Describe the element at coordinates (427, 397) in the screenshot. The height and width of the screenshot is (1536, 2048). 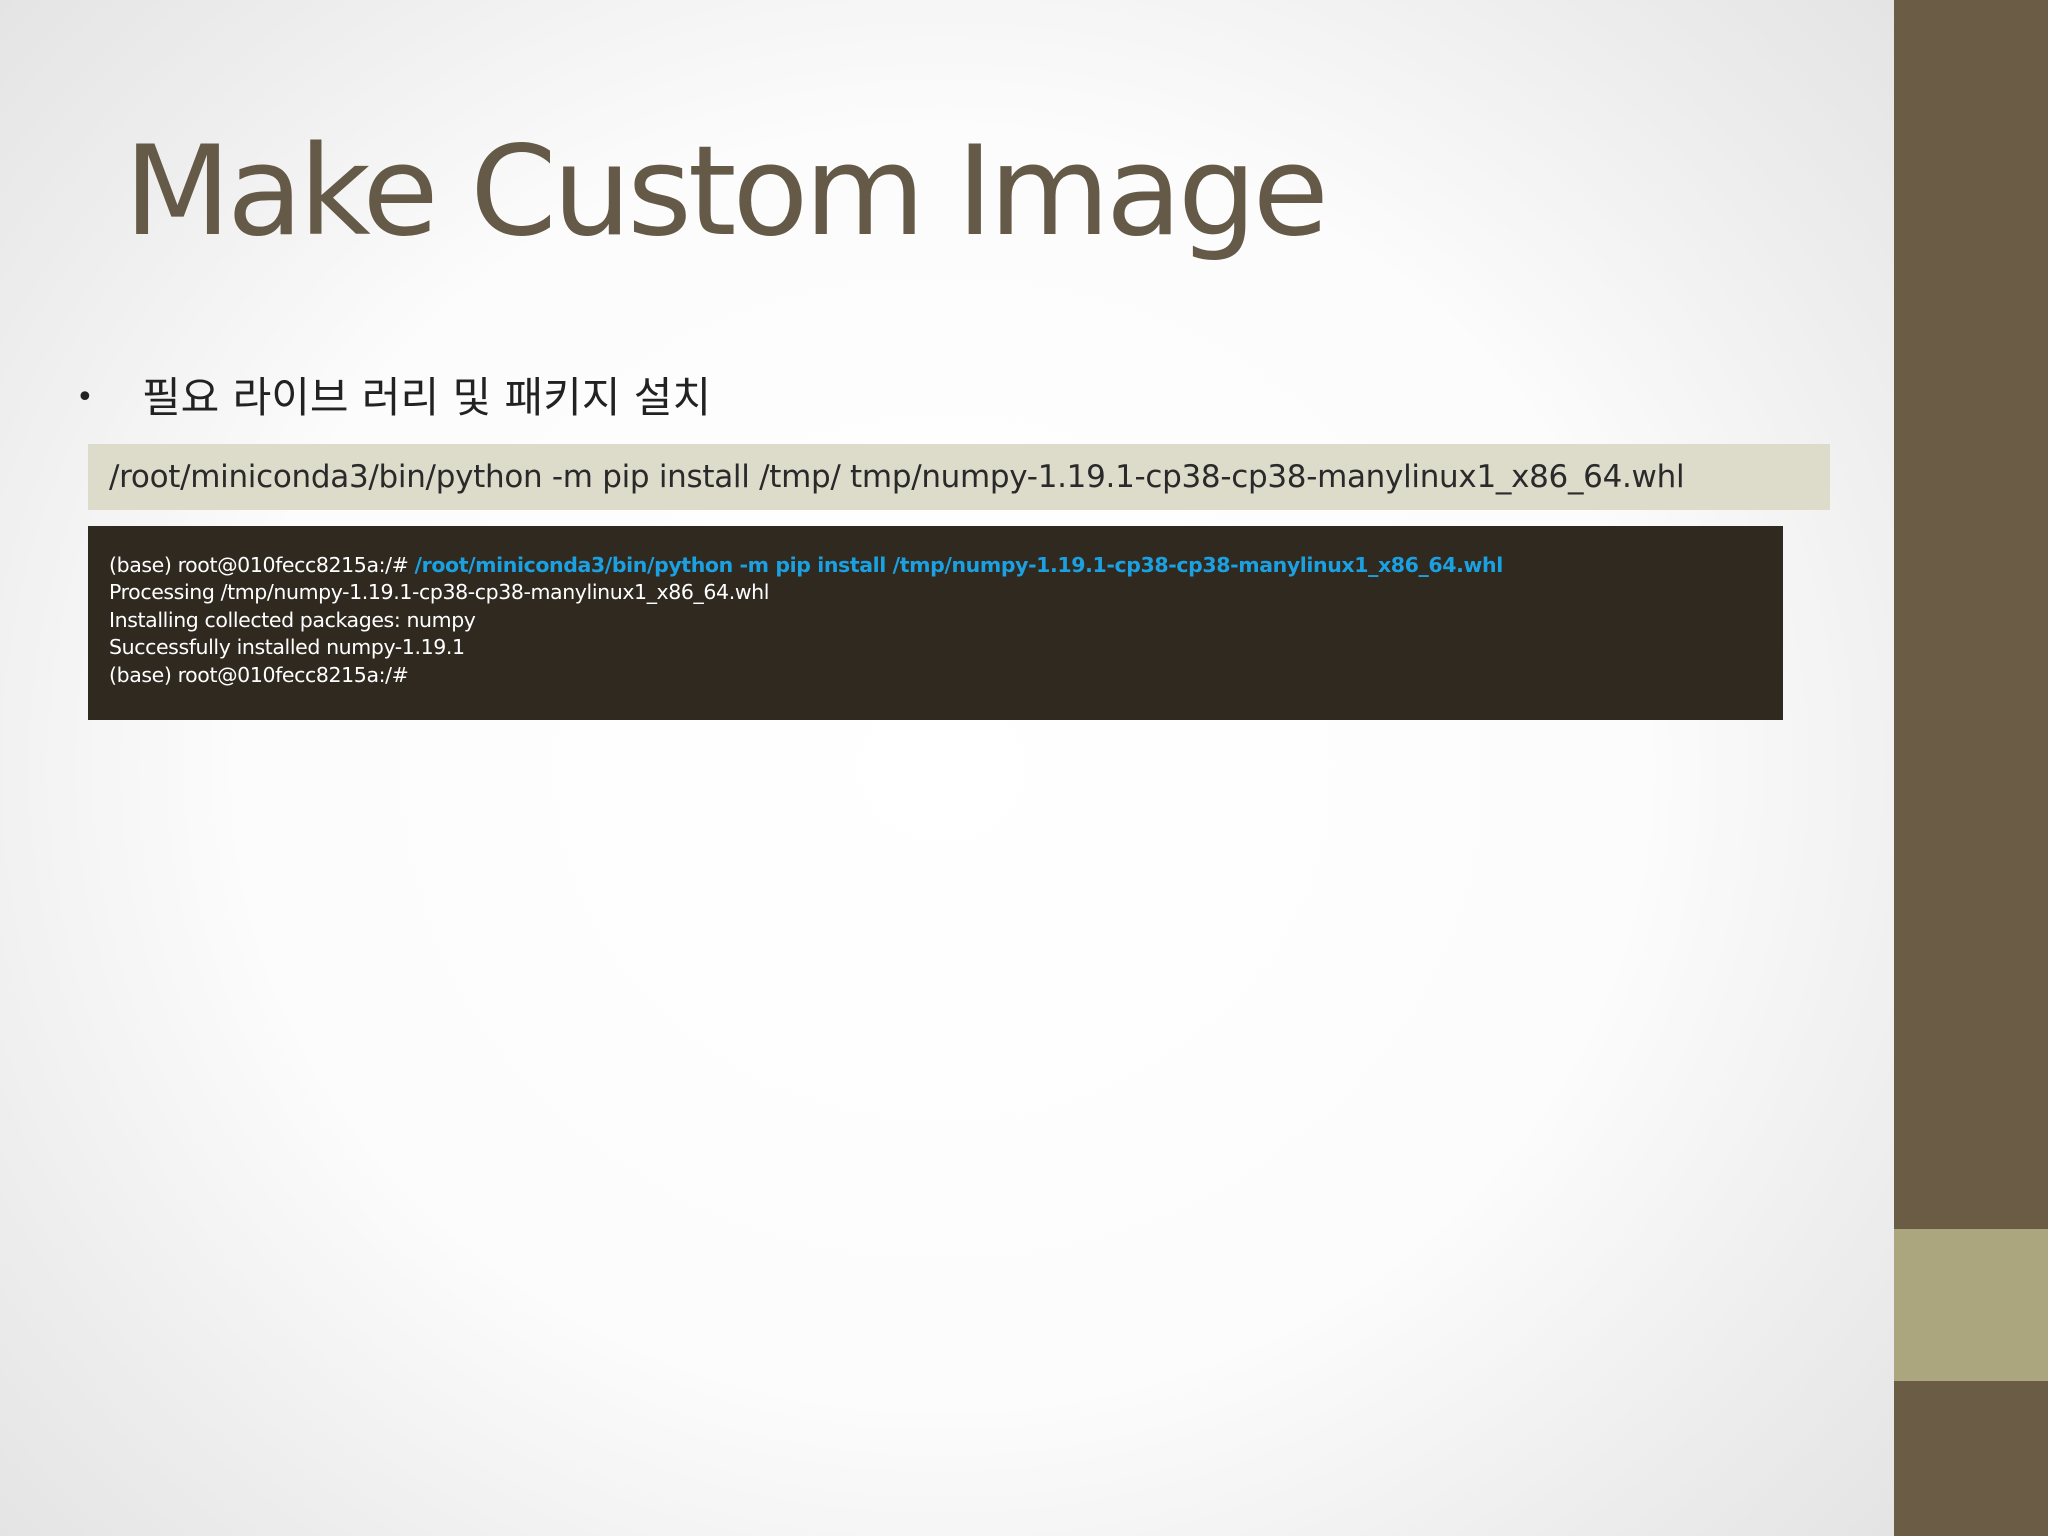
I see `bullet-text: 필요 라이브 러리 및 패키지 설치` at that location.